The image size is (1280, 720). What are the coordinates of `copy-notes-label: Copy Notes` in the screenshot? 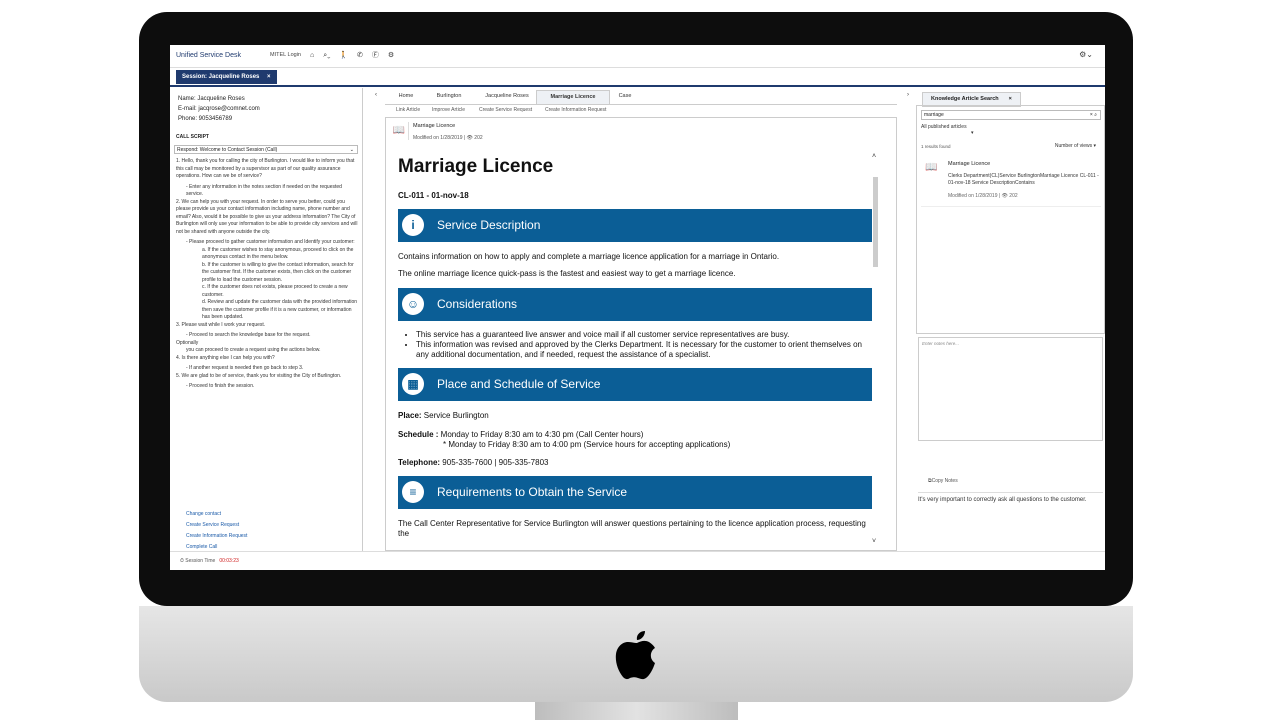 It's located at (944, 481).